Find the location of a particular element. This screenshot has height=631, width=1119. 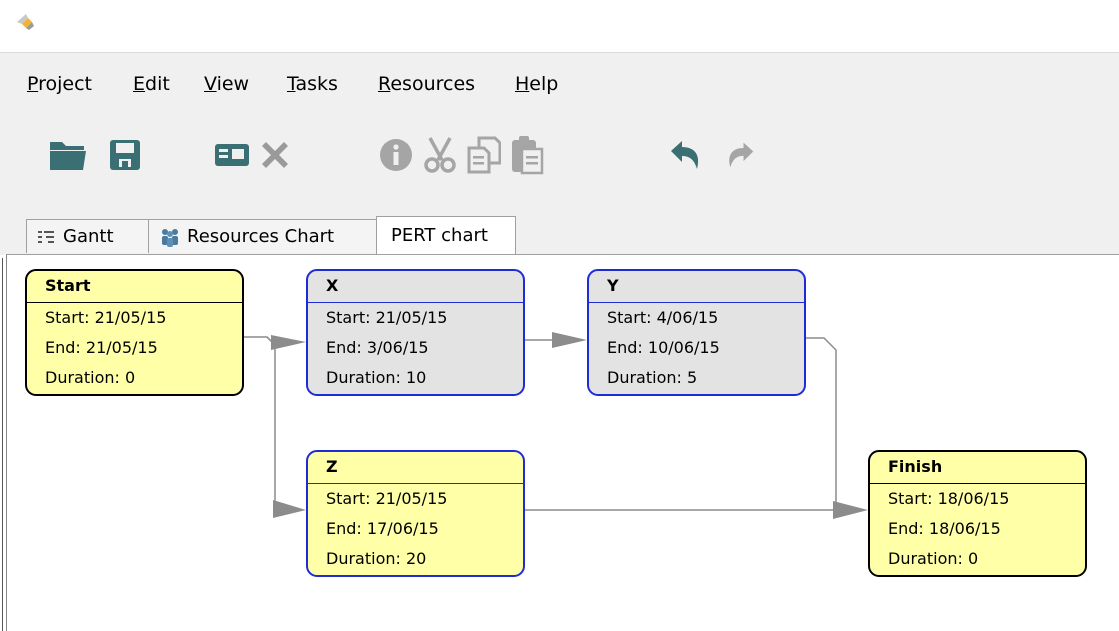

menu-help-rest: elp is located at coordinates (544, 84).